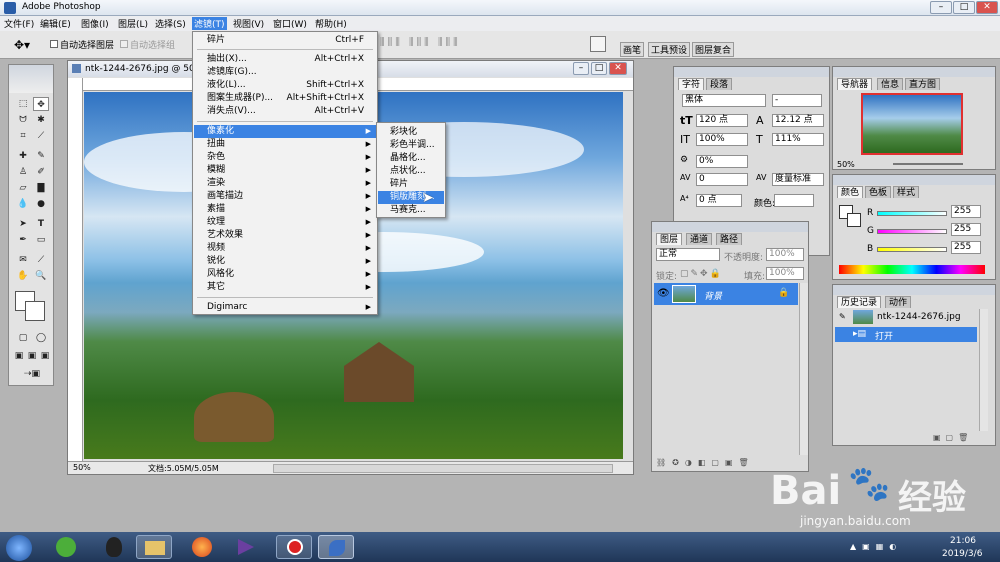 The image size is (1000, 562). What do you see at coordinates (285, 183) in the screenshot?
I see `menu-item-render: 渲染 ▶` at bounding box center [285, 183].